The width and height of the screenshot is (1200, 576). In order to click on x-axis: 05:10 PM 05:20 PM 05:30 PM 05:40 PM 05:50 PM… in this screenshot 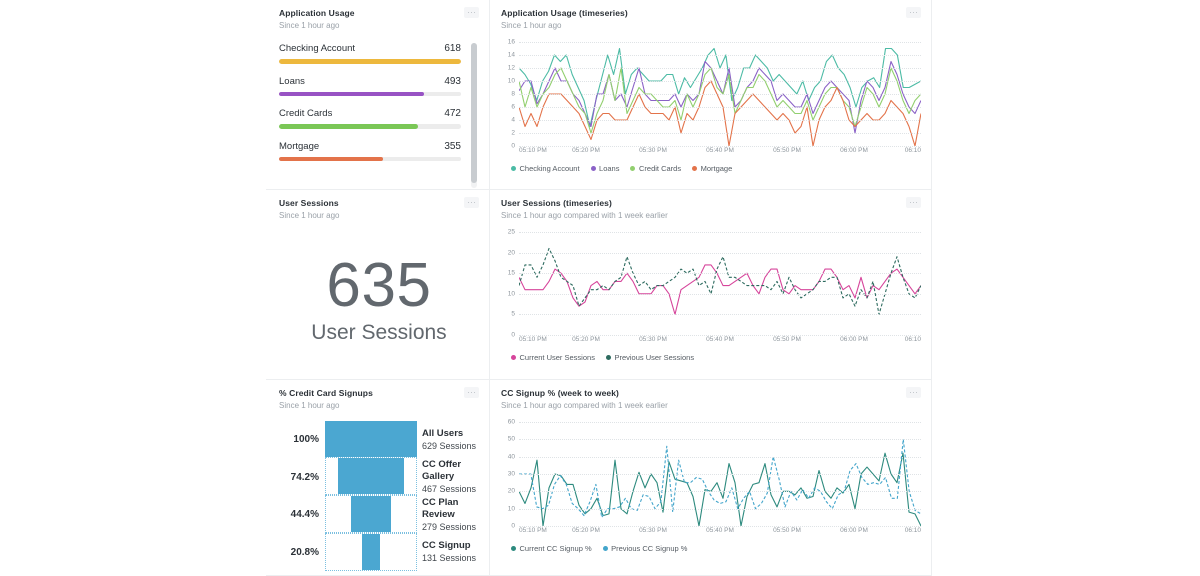, I will do `click(720, 152)`.